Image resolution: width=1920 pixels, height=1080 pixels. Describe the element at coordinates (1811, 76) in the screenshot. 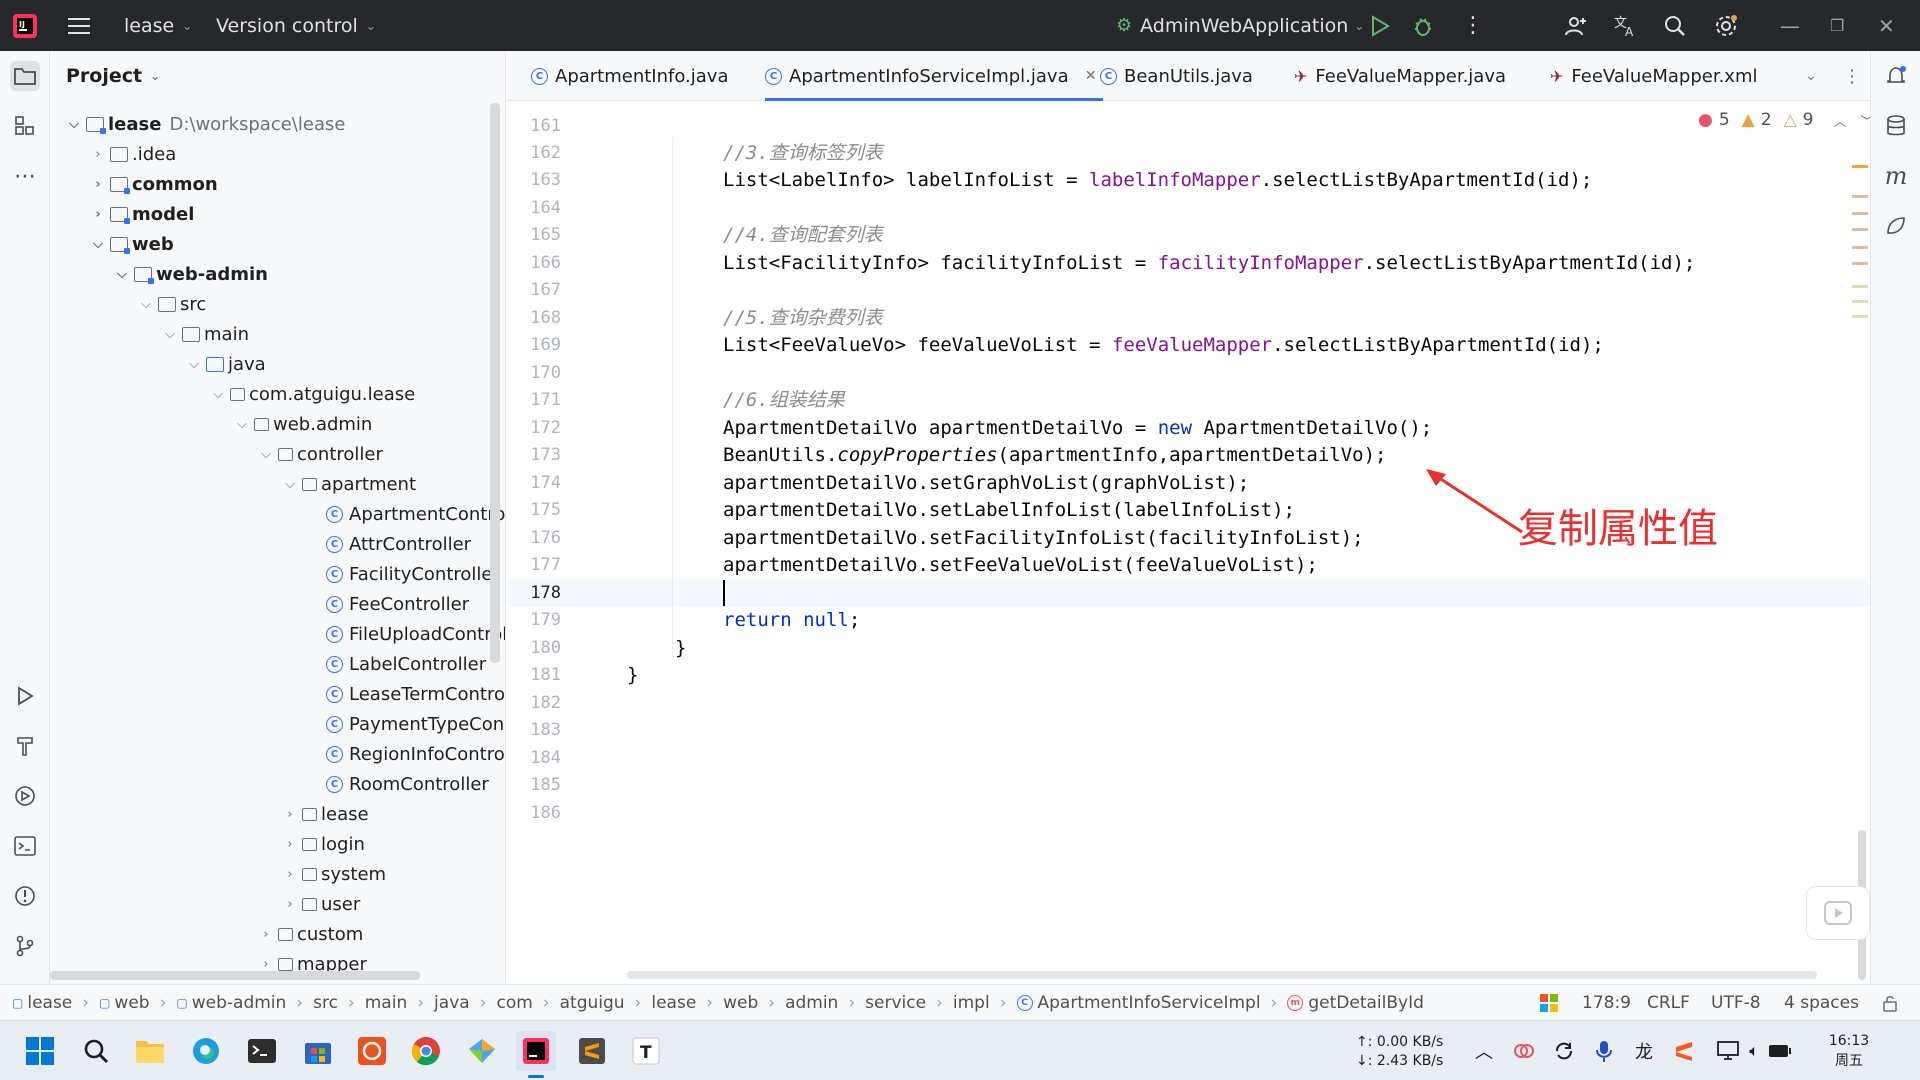

I see `tabs-overflow-chevron-icon: ⌄` at that location.